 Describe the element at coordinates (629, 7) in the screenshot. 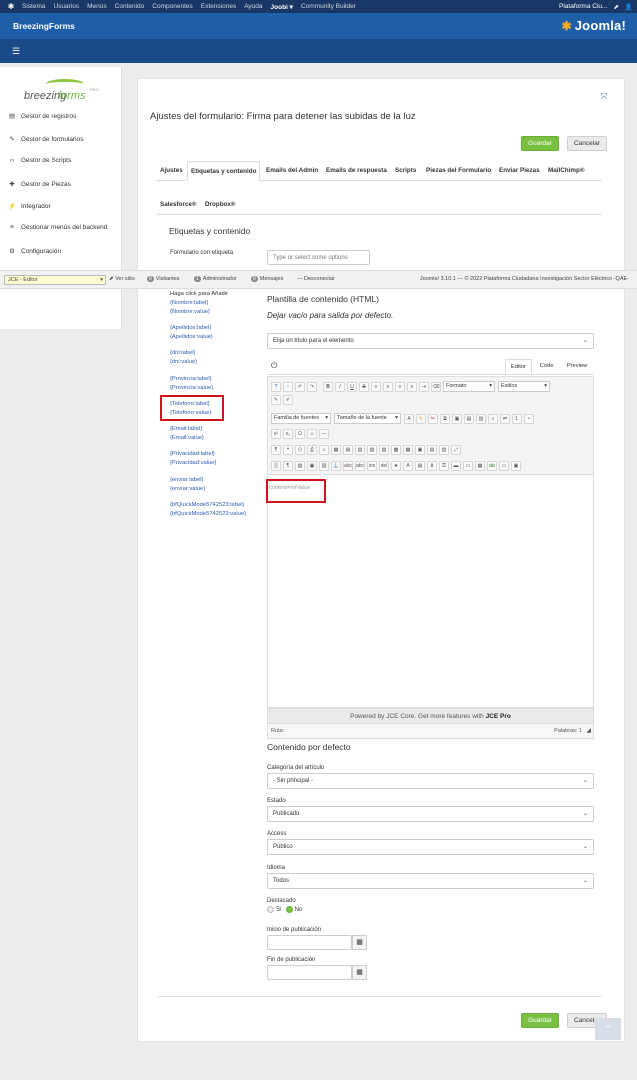

I see `user-icon: 👤` at that location.